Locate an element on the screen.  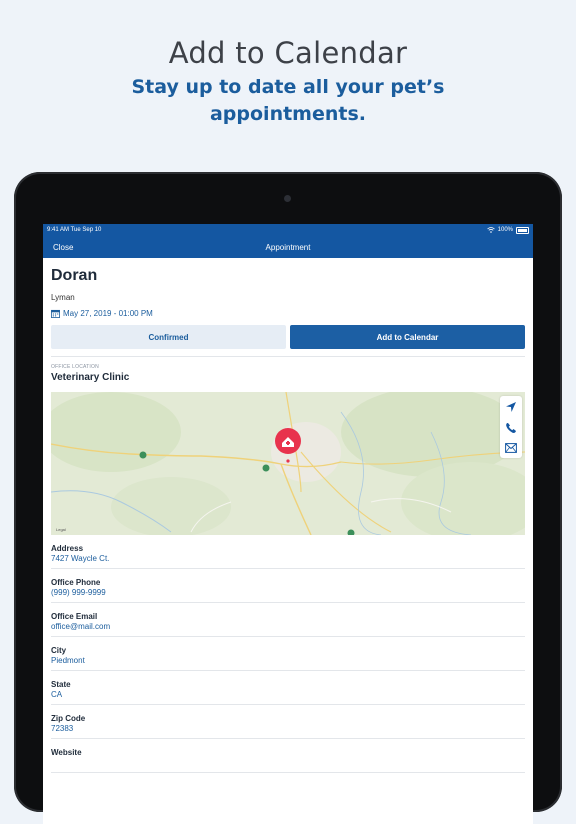
office-map: Legal is located at coordinates (288, 463).